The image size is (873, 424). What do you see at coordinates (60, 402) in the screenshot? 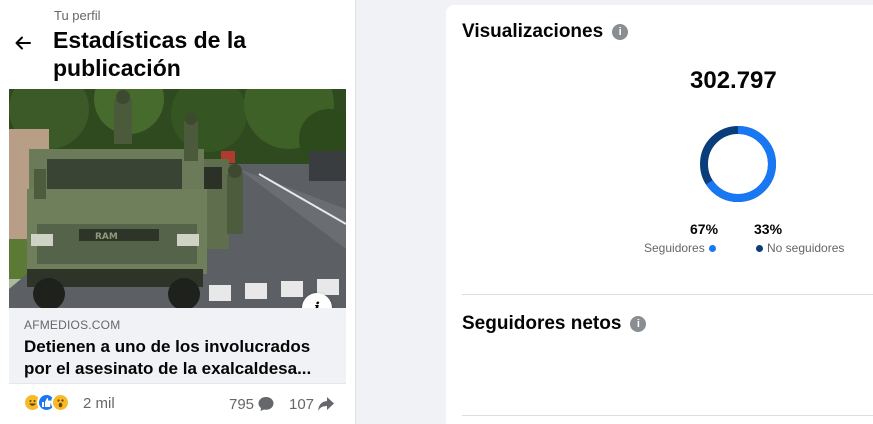
I see `wow-icon` at bounding box center [60, 402].